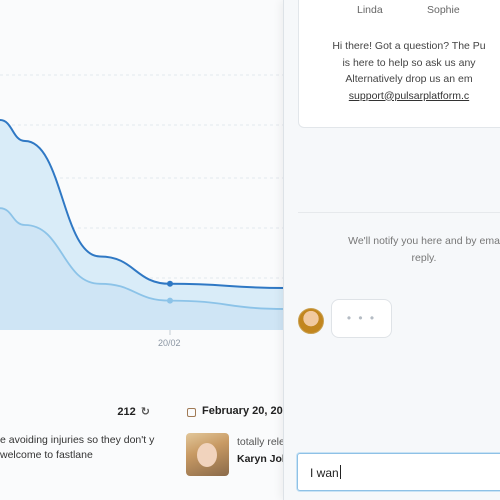 This screenshot has width=500, height=500. I want to click on post-author: Karyn Joh, so click(262, 459).